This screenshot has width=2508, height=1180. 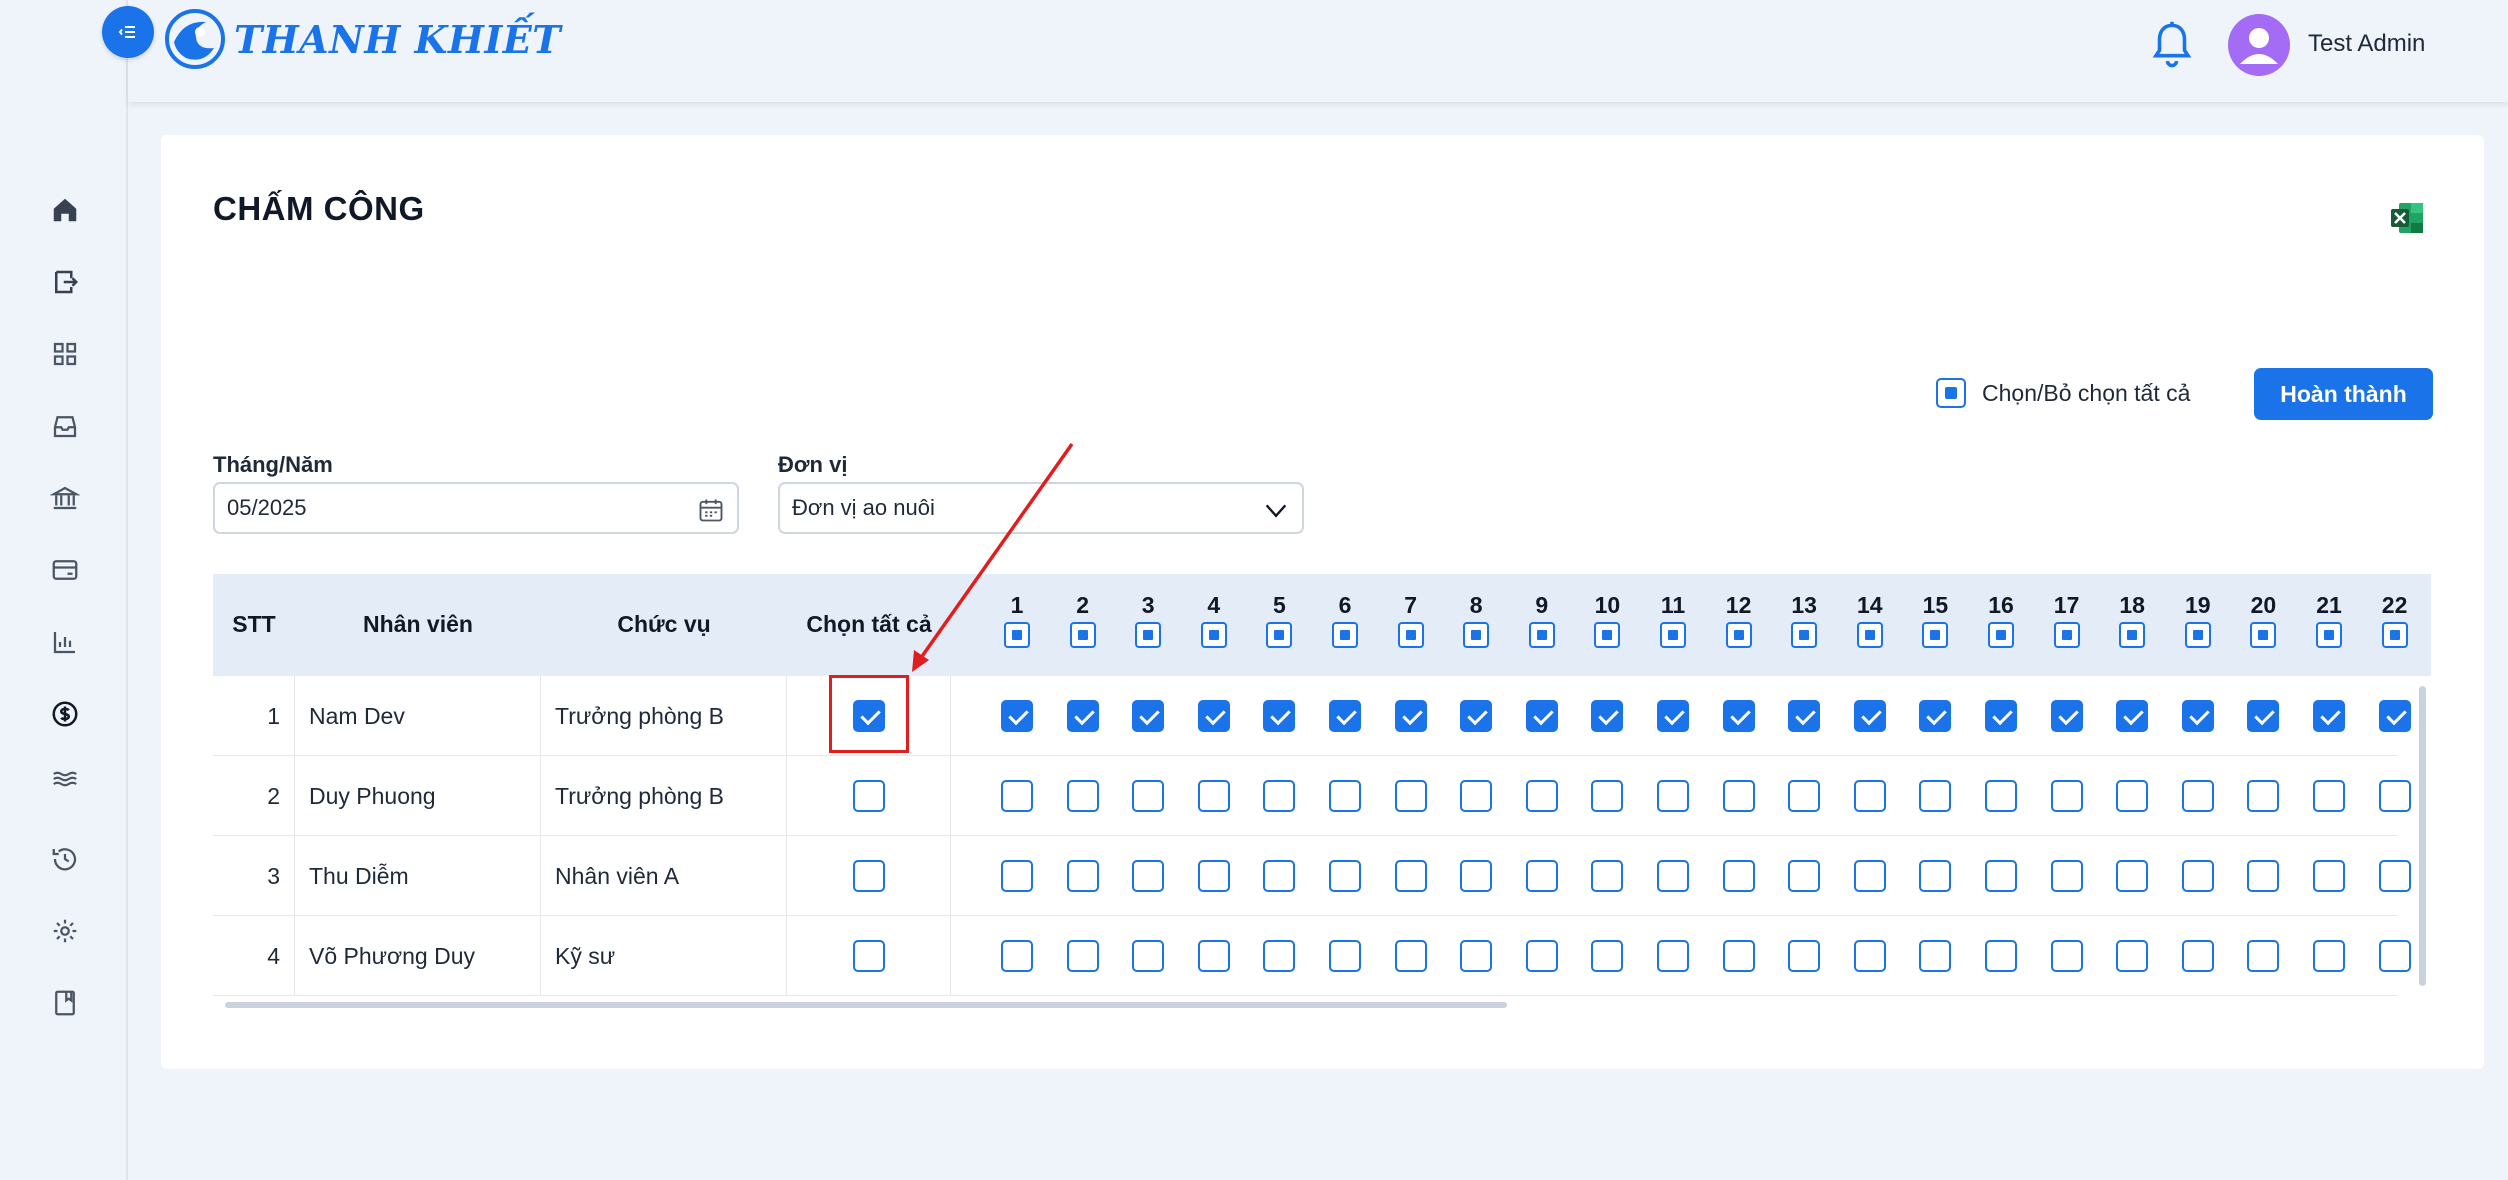 I want to click on bell-icon, so click(x=2172, y=45).